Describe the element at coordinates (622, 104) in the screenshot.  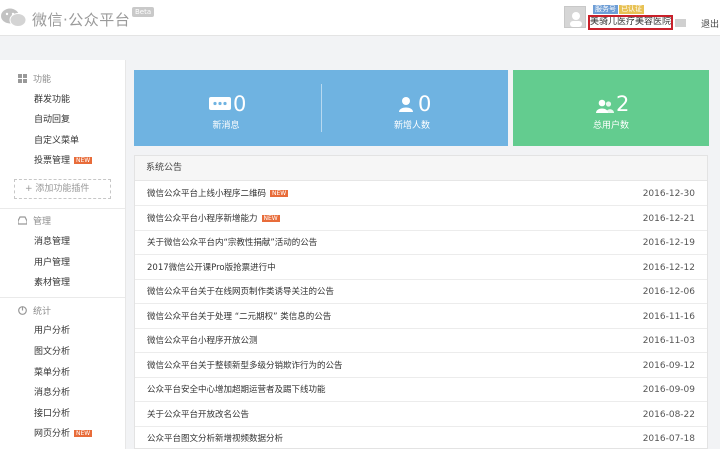
I see `total-users-count: 2` at that location.